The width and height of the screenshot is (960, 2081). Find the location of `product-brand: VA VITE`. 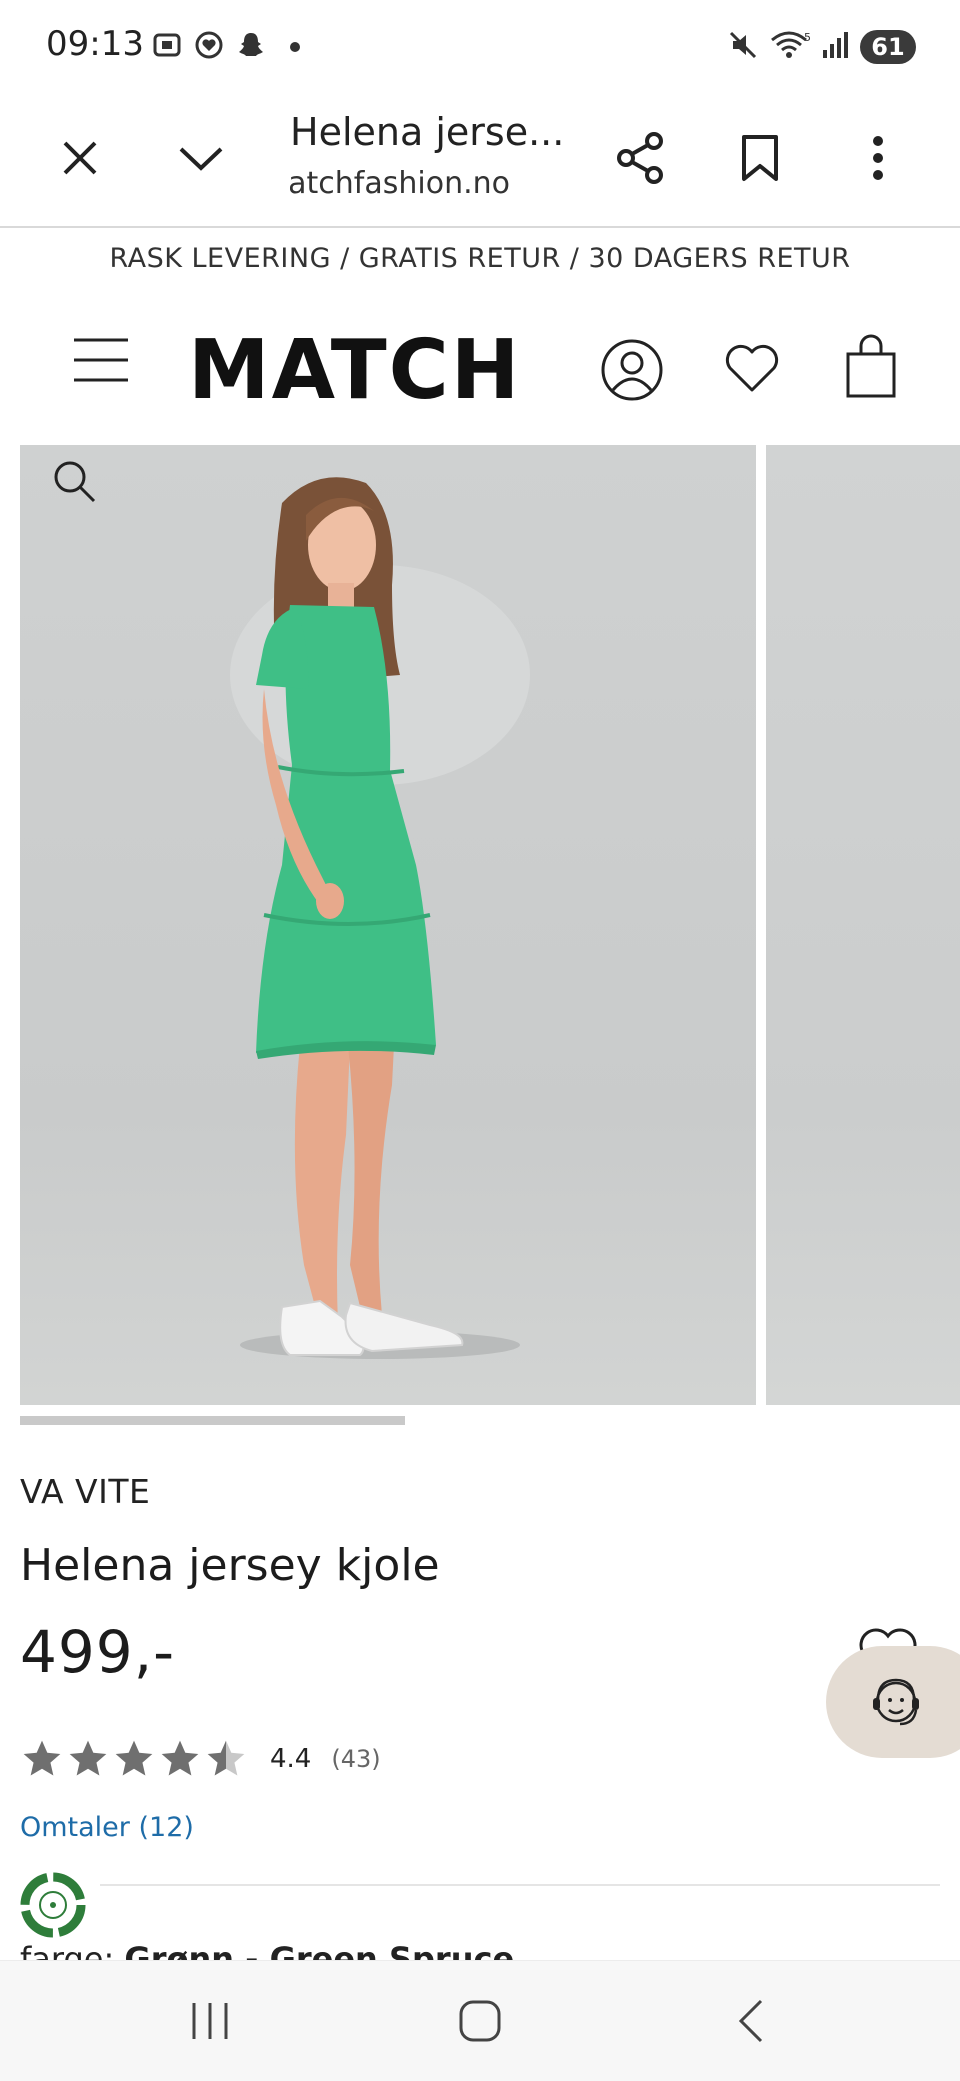

product-brand: VA VITE is located at coordinates (85, 1491).